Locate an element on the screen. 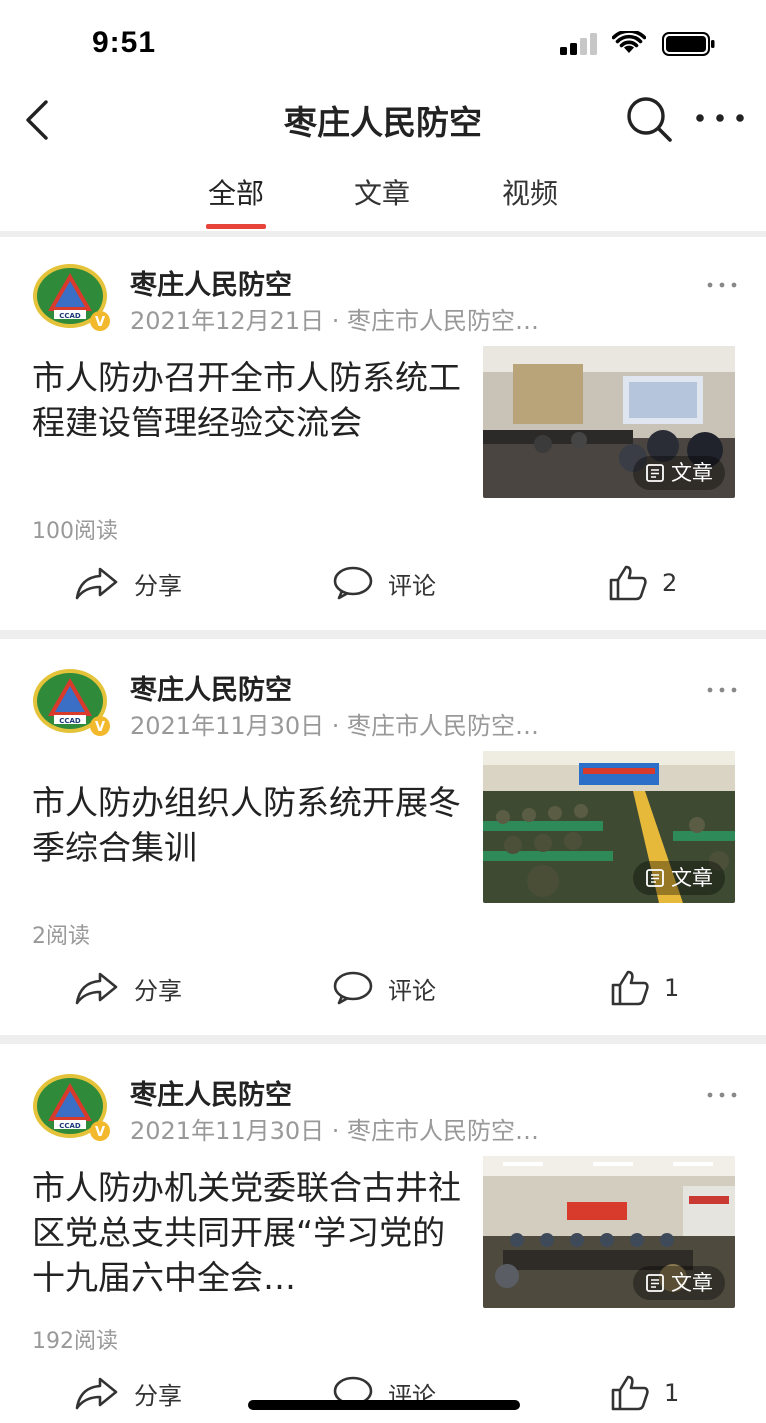 The image size is (766, 1423). tab-all: 全部 is located at coordinates (236, 192).